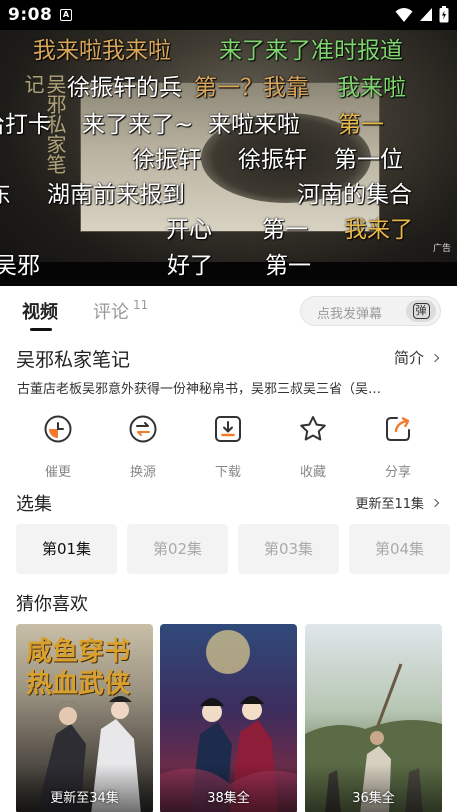 The height and width of the screenshot is (812, 457). What do you see at coordinates (5, 195) in the screenshot?
I see `danmaku-comment: 东` at bounding box center [5, 195].